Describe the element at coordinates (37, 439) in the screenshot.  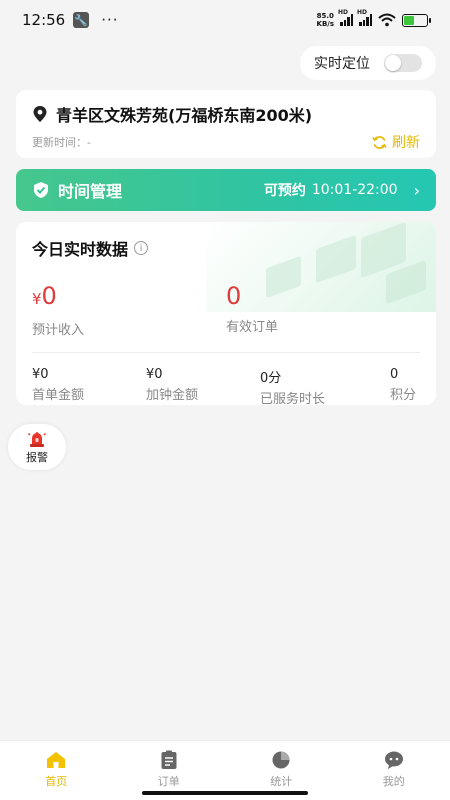
I see `siren-icon` at that location.